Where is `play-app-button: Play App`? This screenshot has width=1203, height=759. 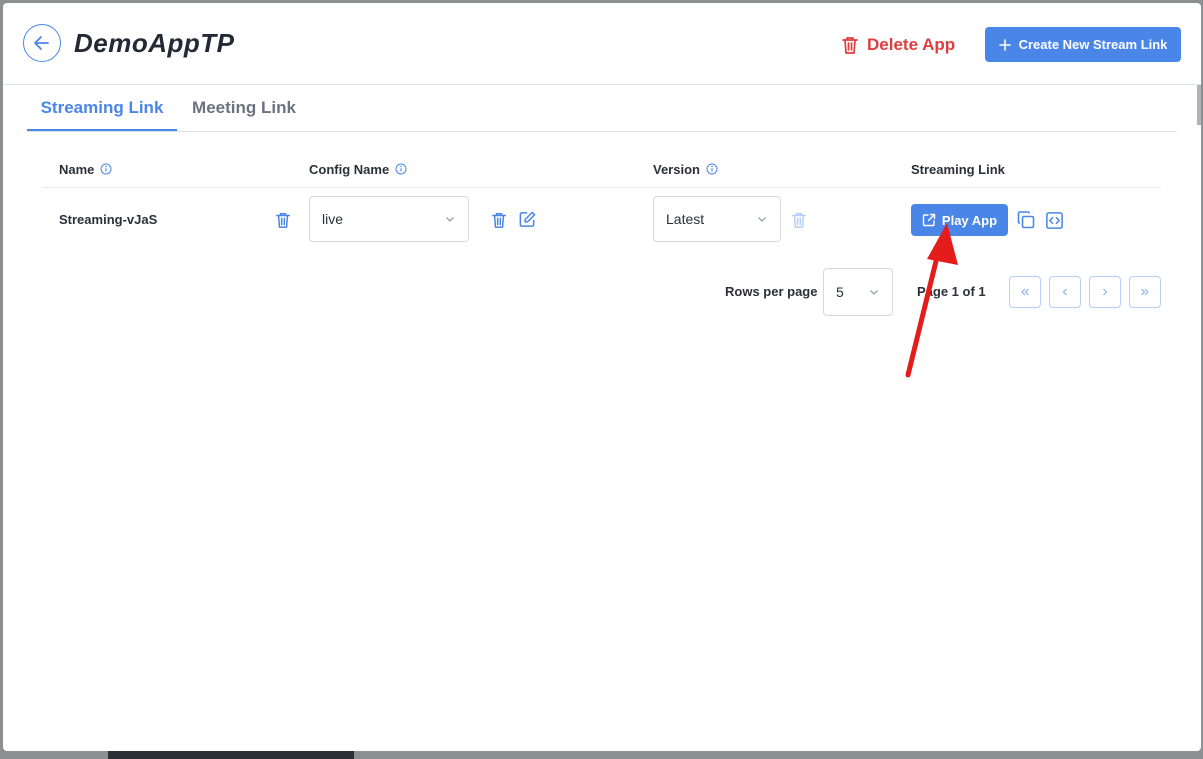 play-app-button: Play App is located at coordinates (959, 220).